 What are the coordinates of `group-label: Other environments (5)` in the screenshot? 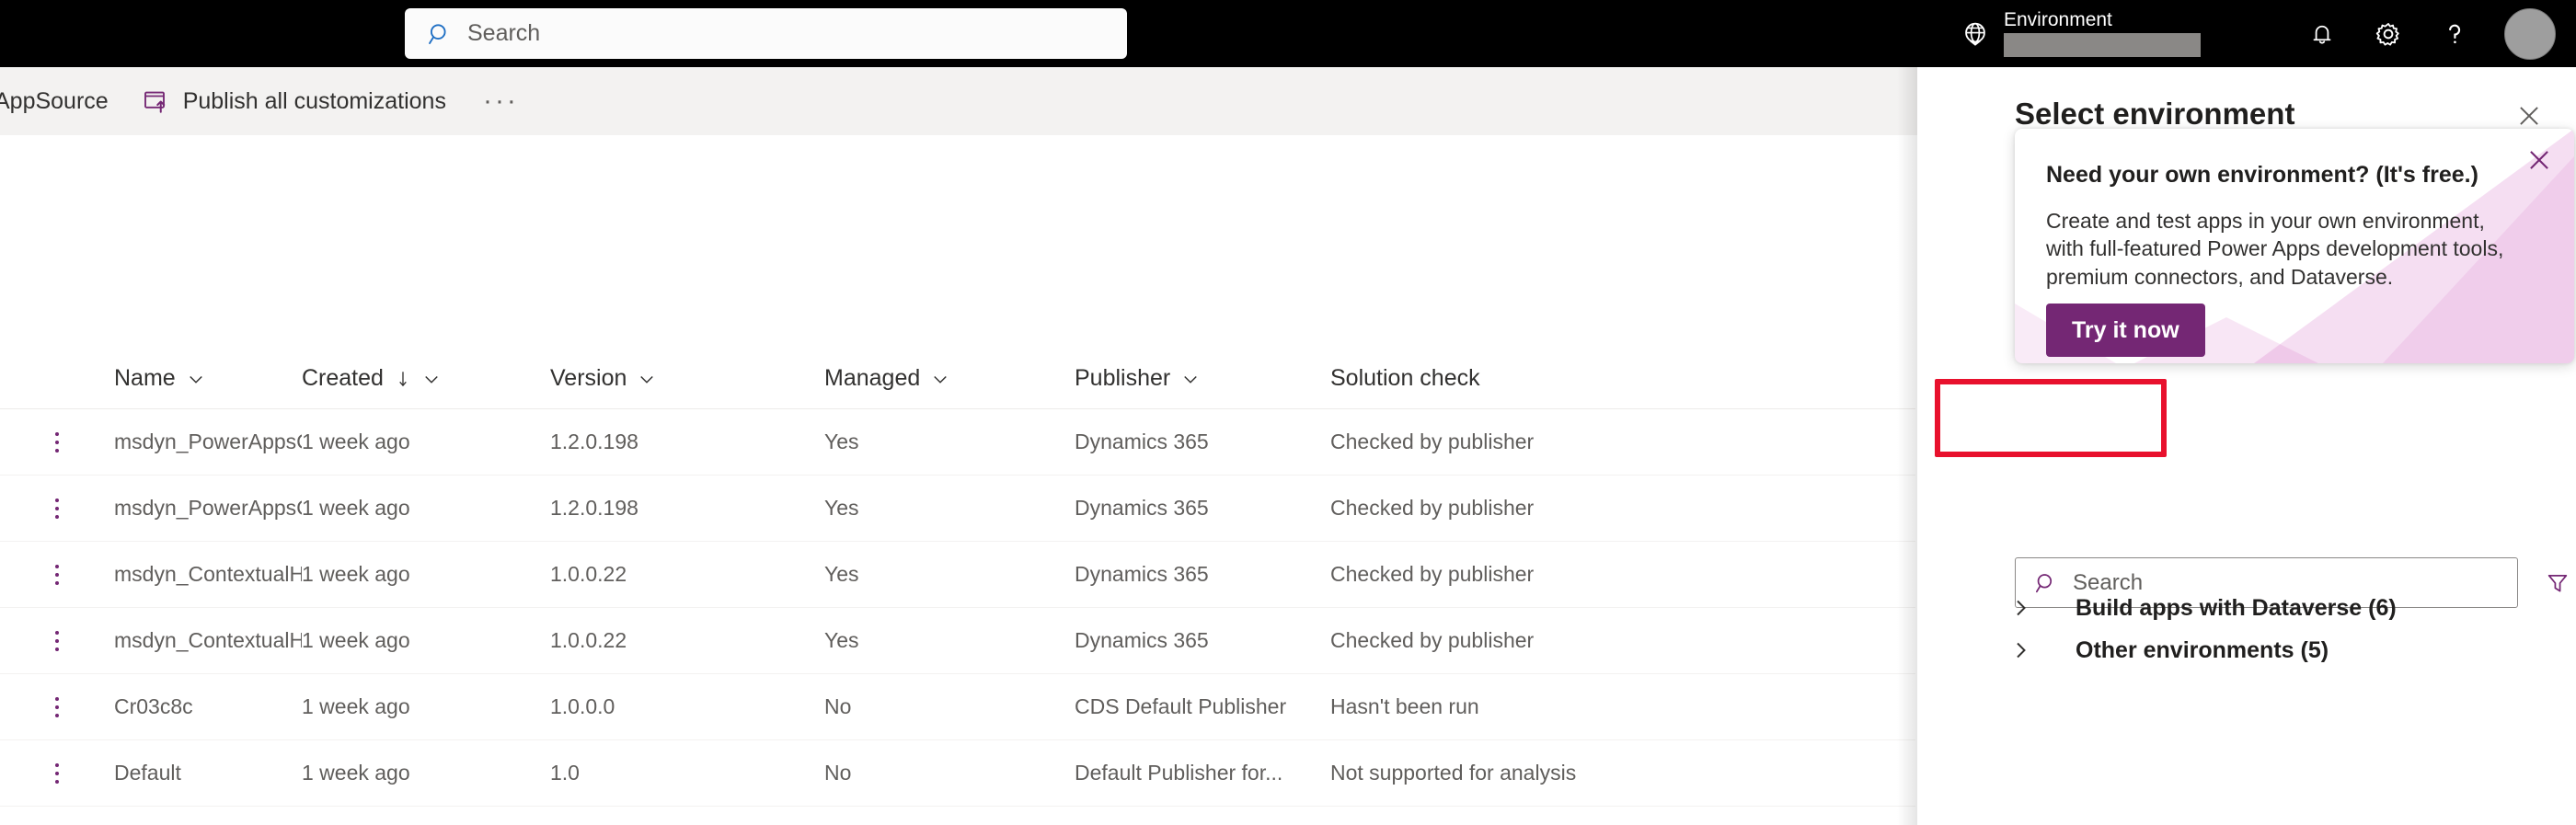 It's located at (2202, 649).